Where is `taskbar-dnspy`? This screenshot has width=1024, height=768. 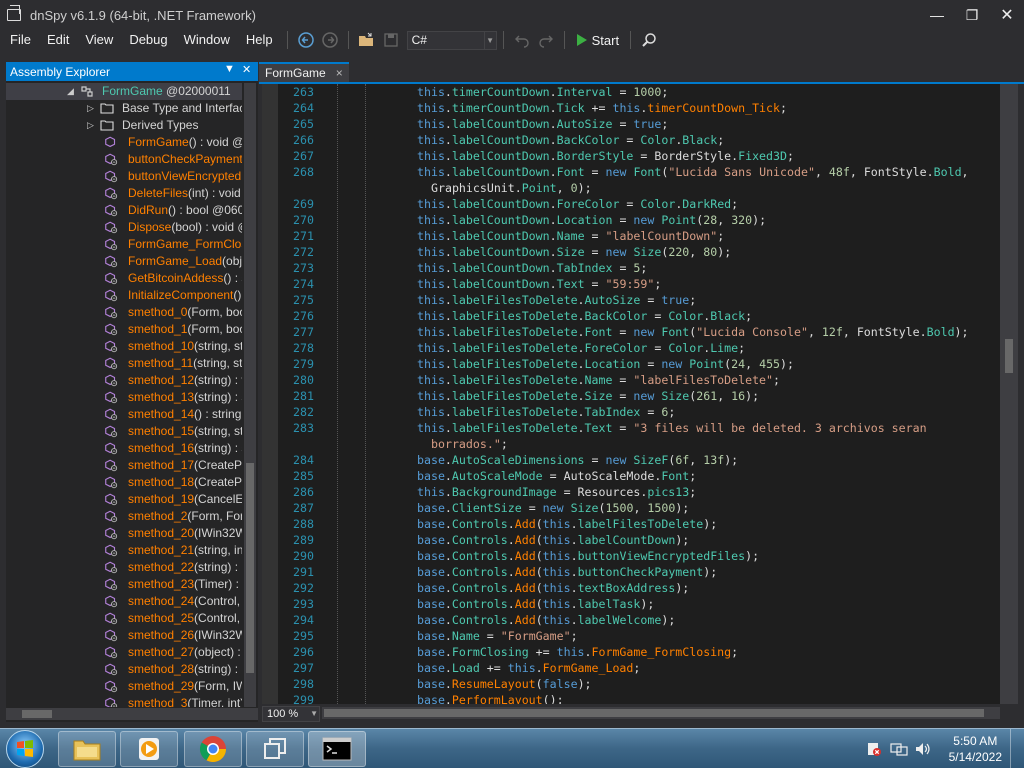 taskbar-dnspy is located at coordinates (275, 749).